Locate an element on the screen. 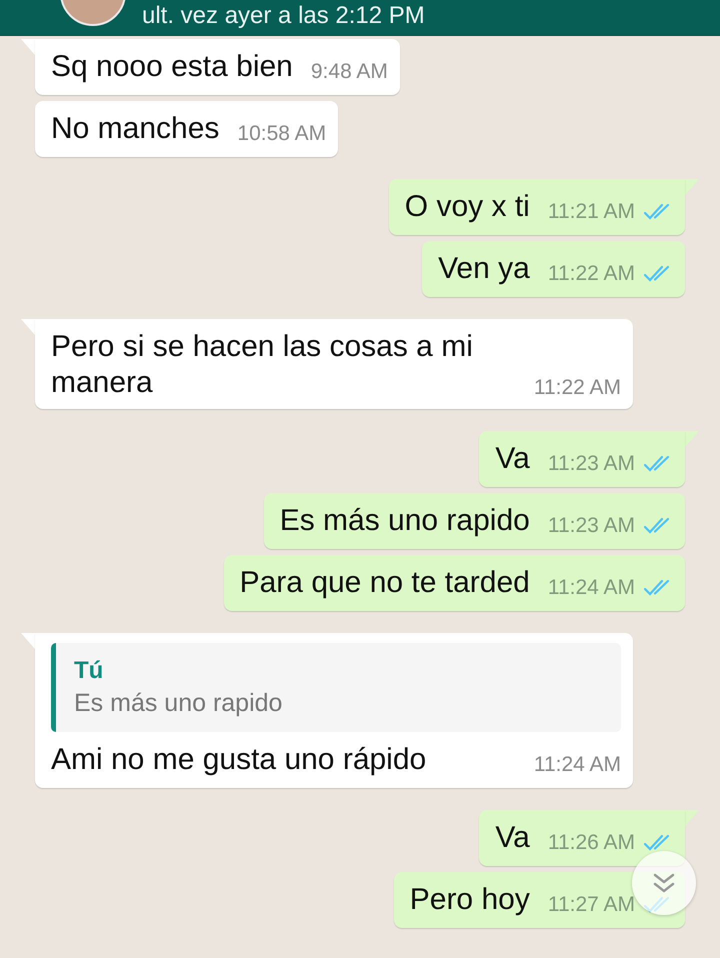  sent-message: Va 11:26 AM is located at coordinates (582, 838).